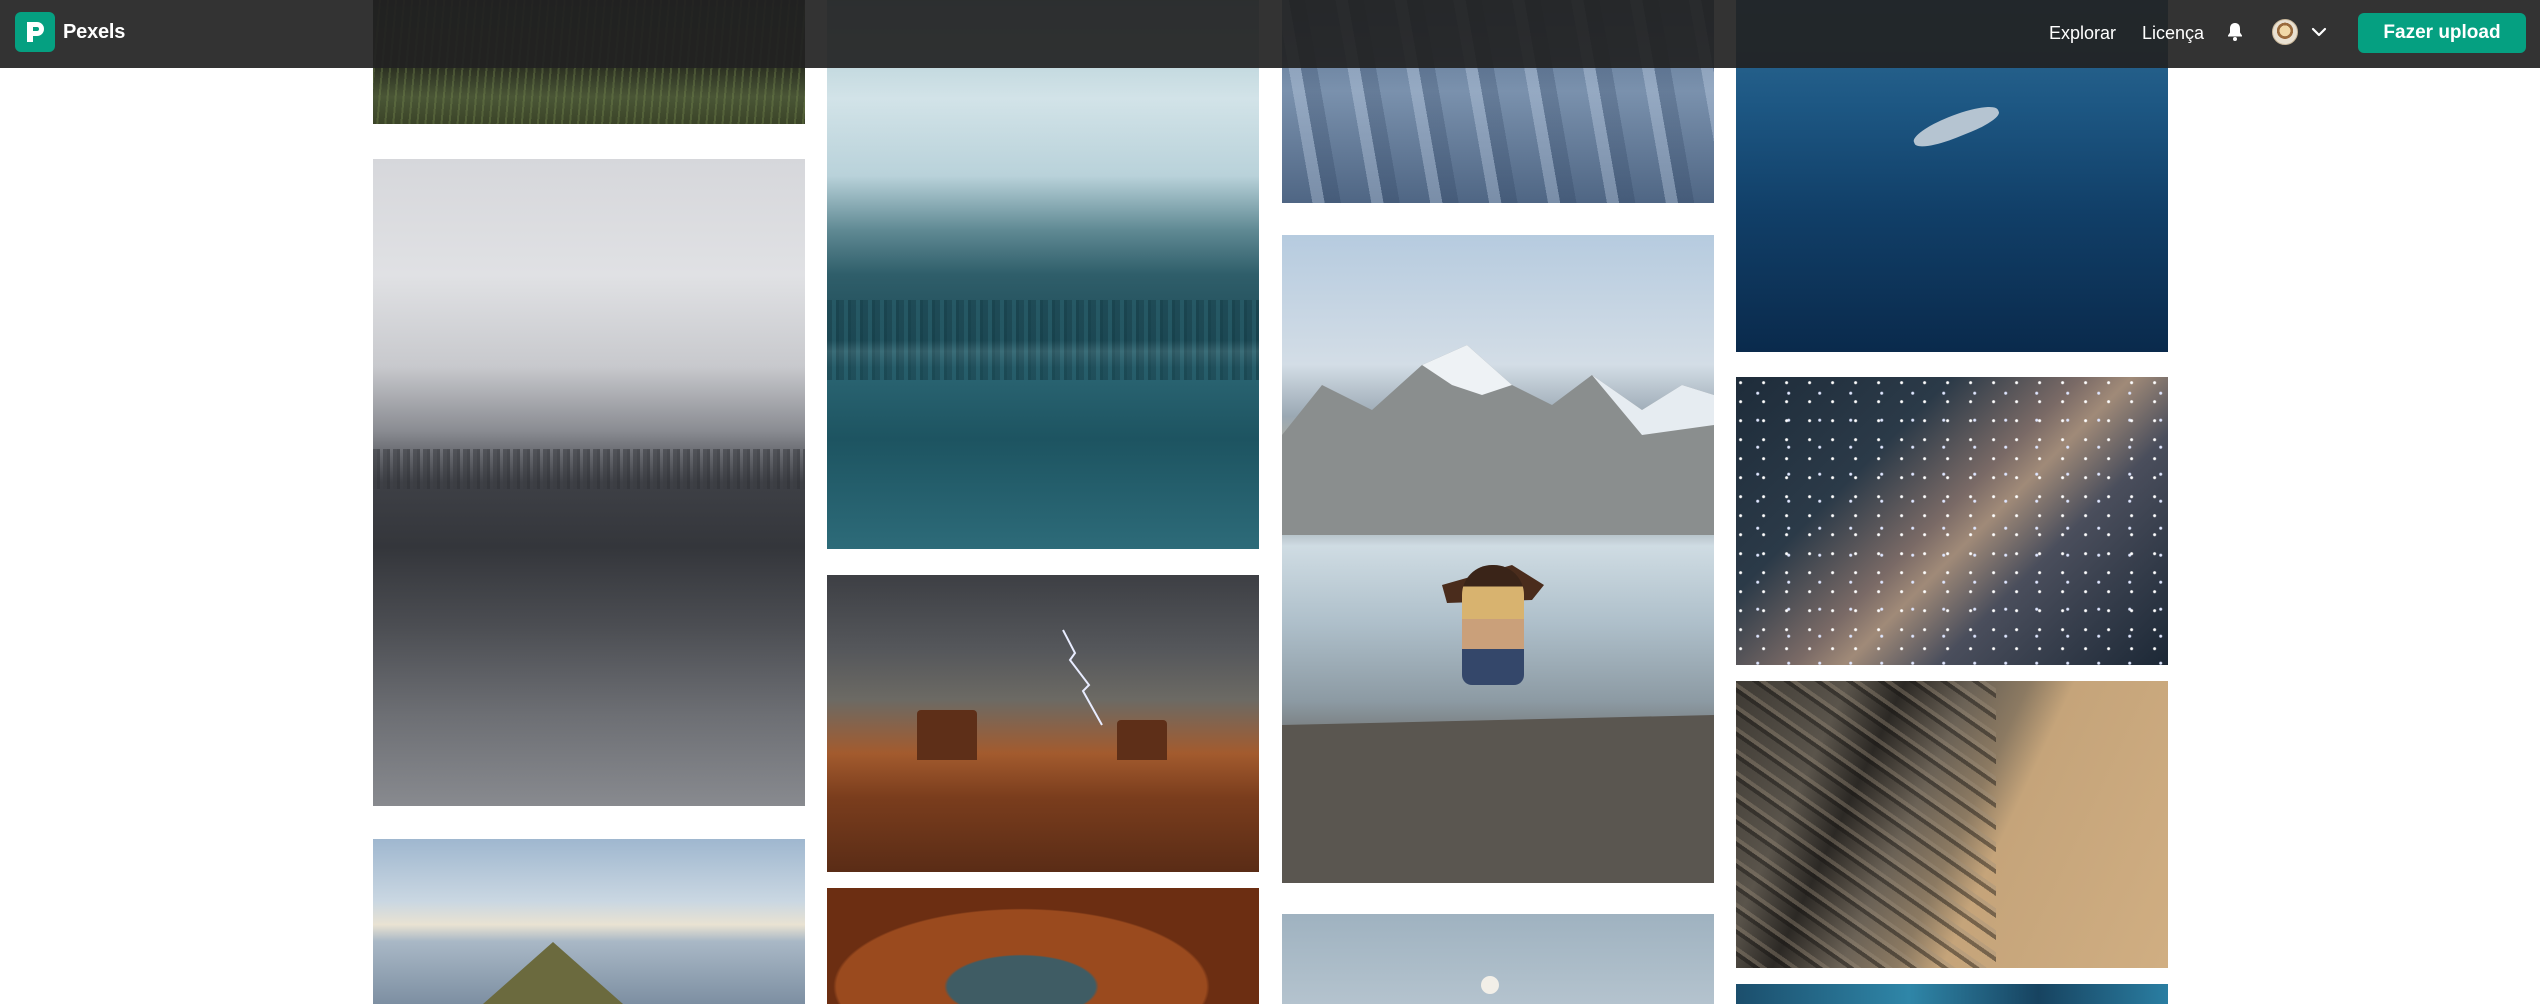  What do you see at coordinates (1498, 959) in the screenshot?
I see `photo-moon-sky` at bounding box center [1498, 959].